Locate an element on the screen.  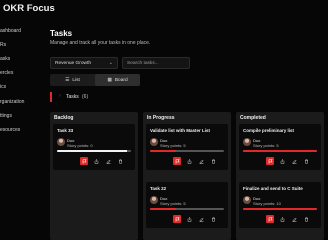
column-backlog: Backlog Task 33 Duo Story points: 0 is located at coordinates (94, 176).